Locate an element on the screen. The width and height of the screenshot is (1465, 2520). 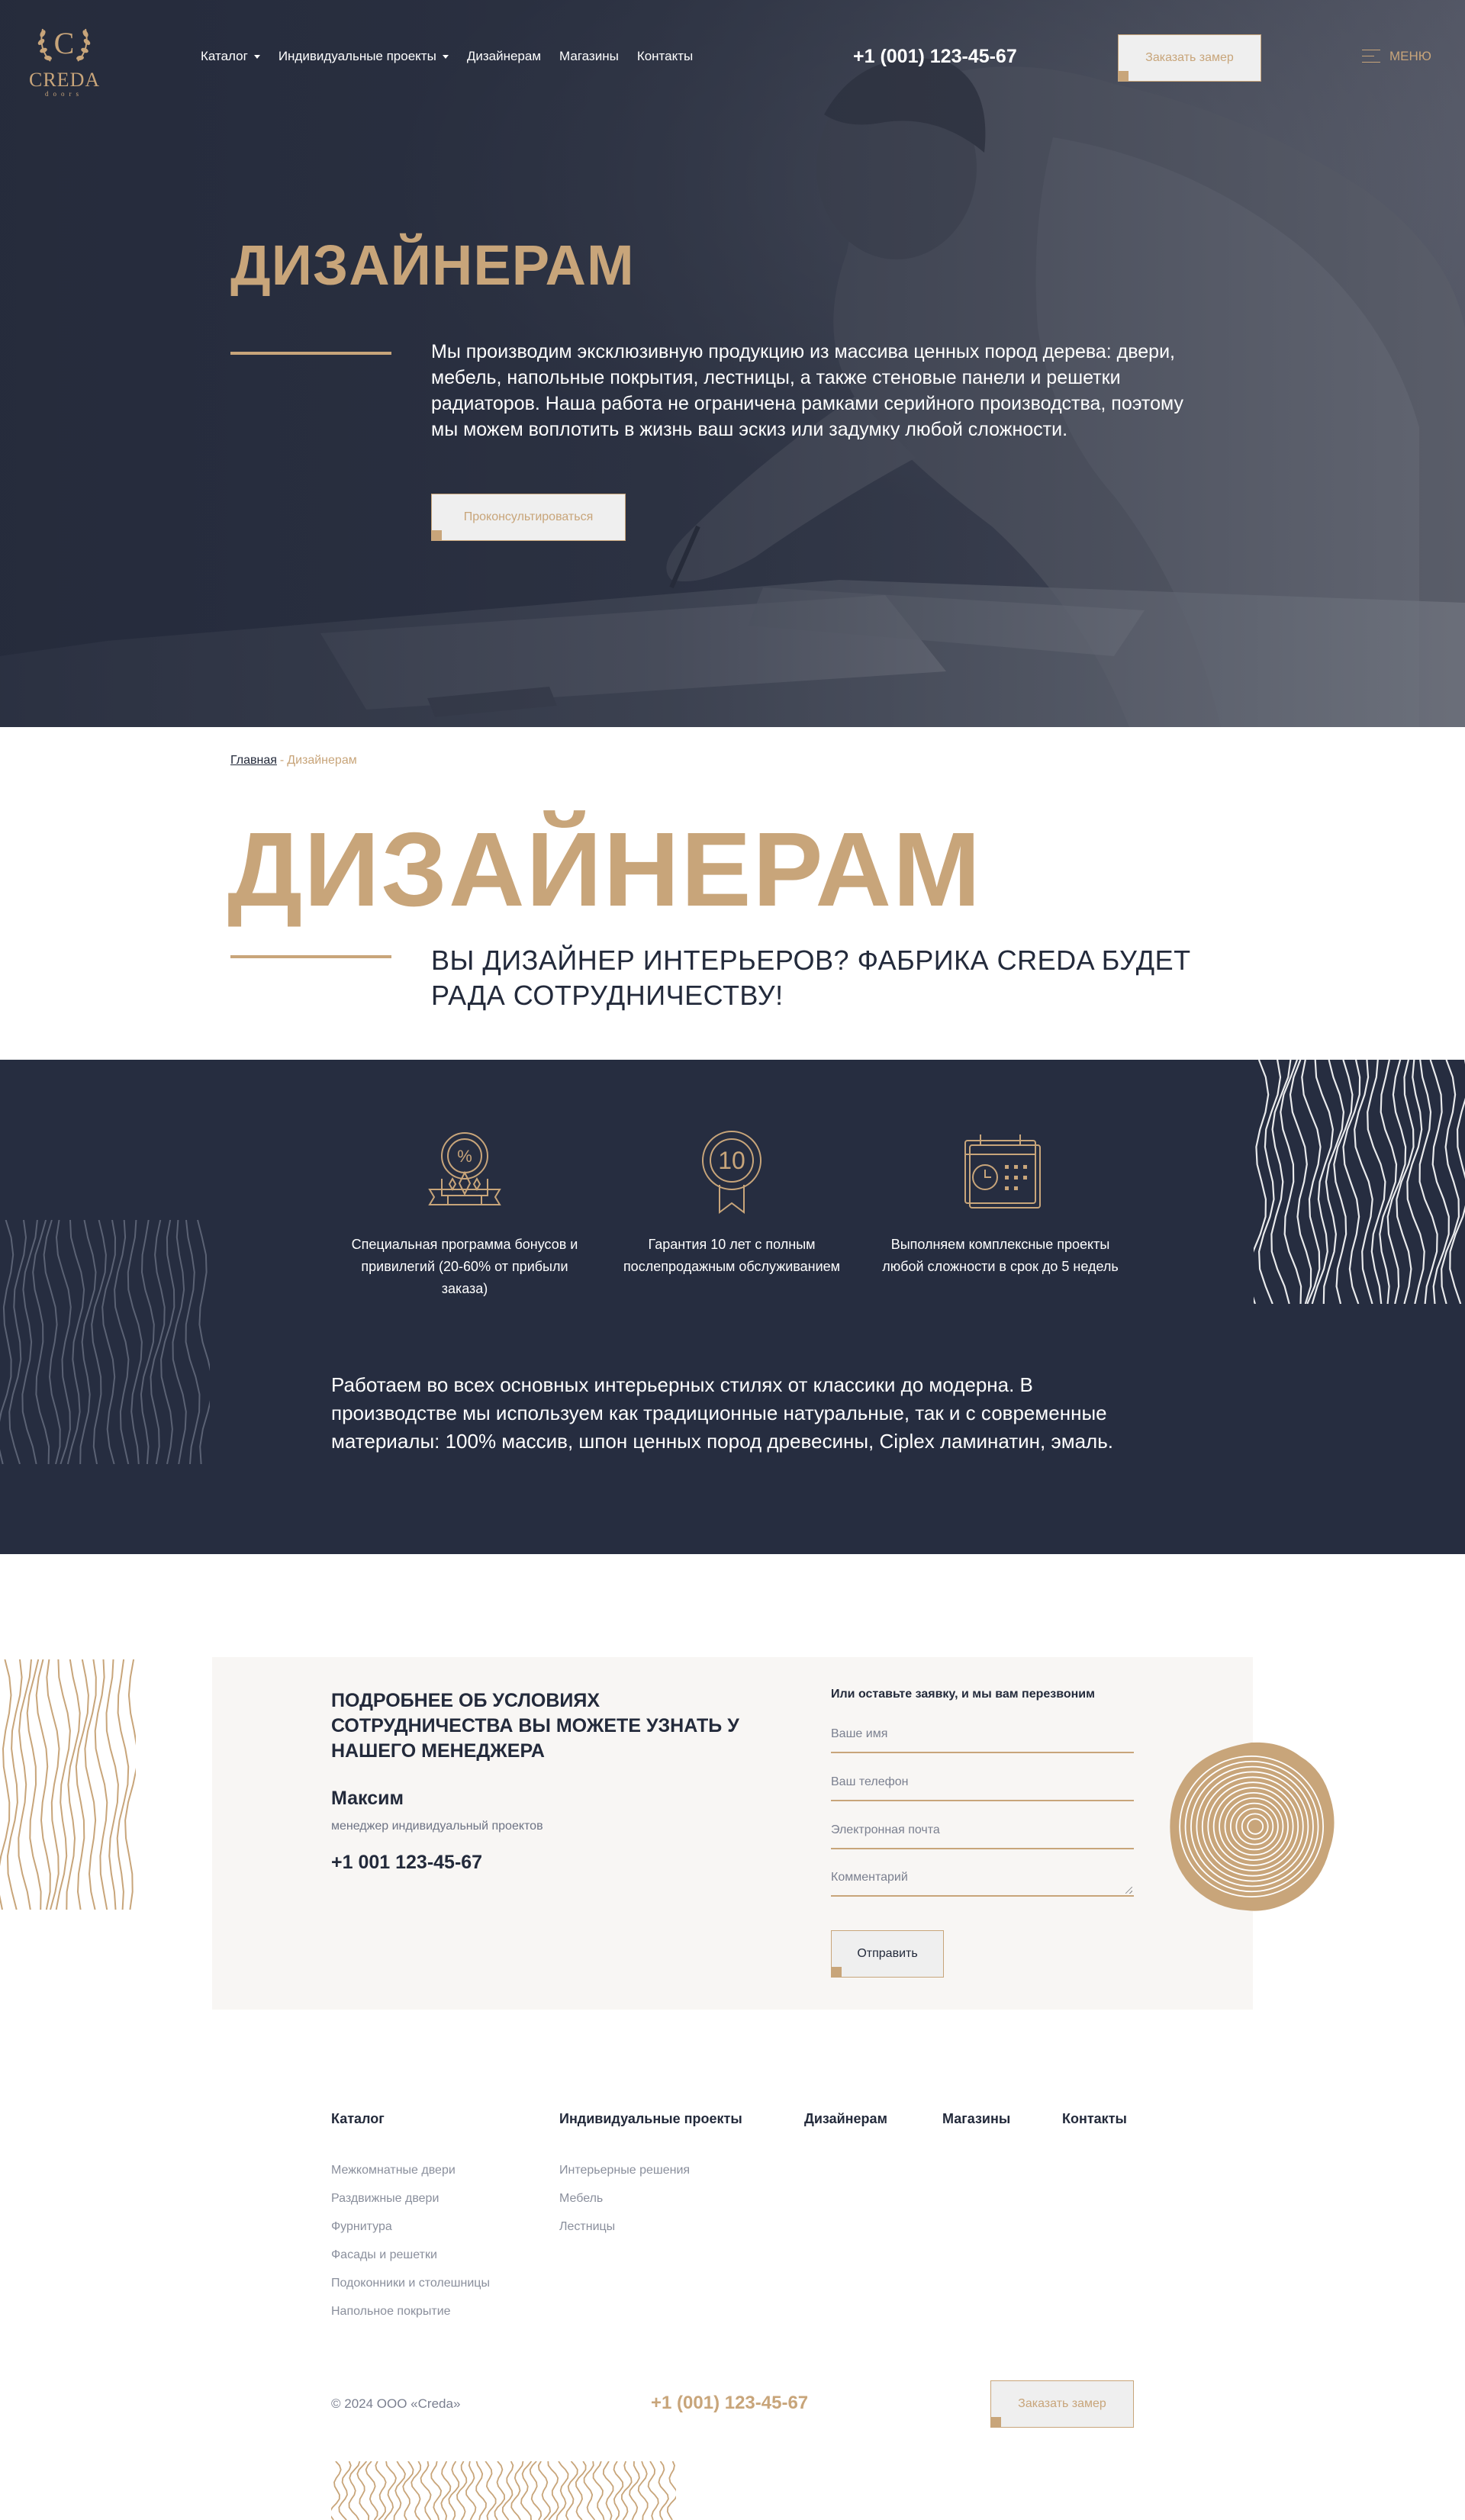
subtitle-accent-line is located at coordinates (310, 957).